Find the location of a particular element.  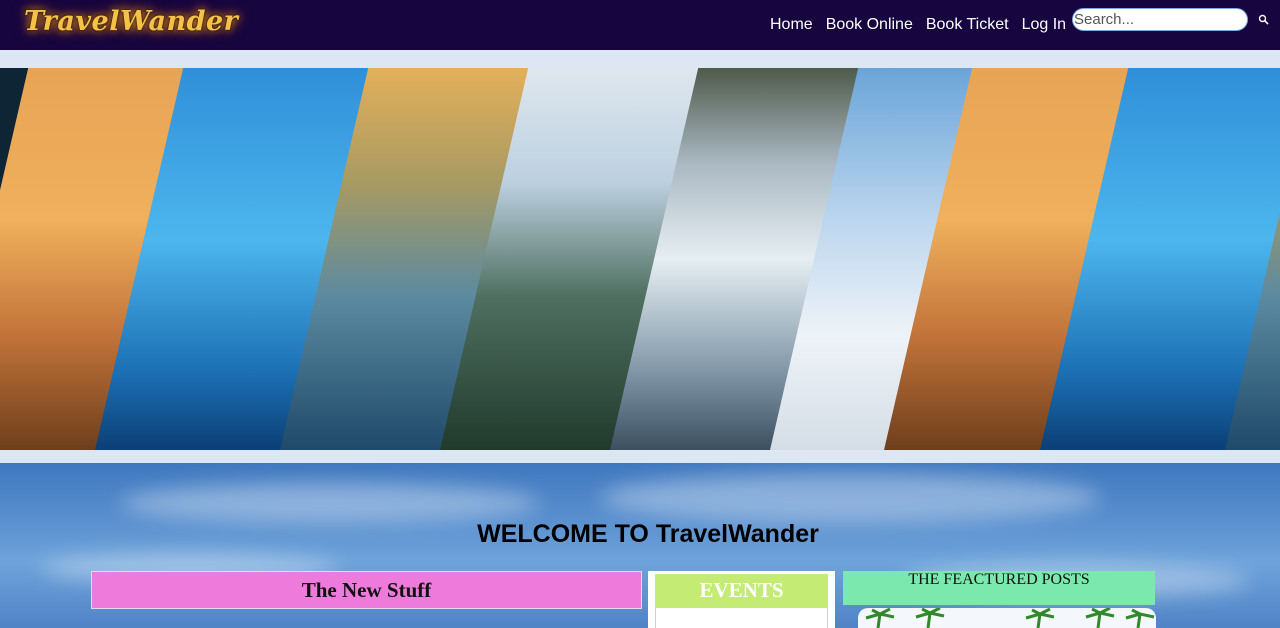

nav-links: Home Book Online Book Ticket Log In is located at coordinates (924, 25).